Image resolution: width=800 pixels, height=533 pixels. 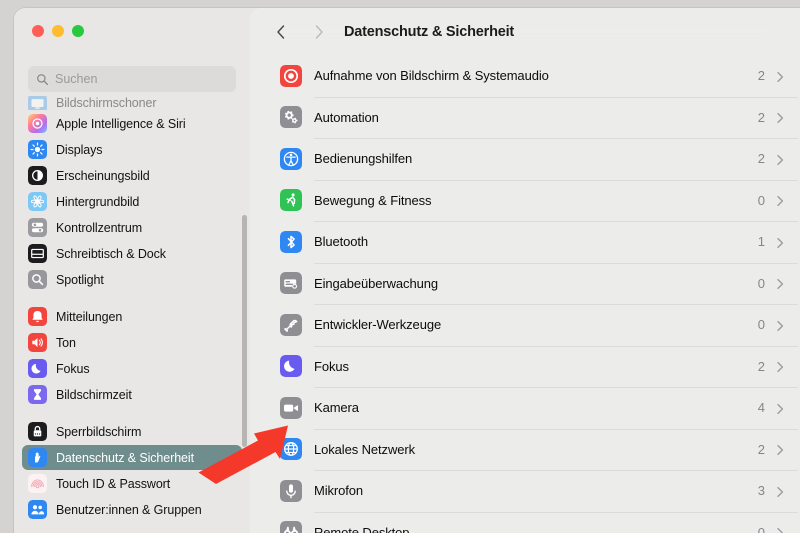 I want to click on sidebar-item-bildschirmzeit: Bildschirmzeit, so click(x=132, y=394).